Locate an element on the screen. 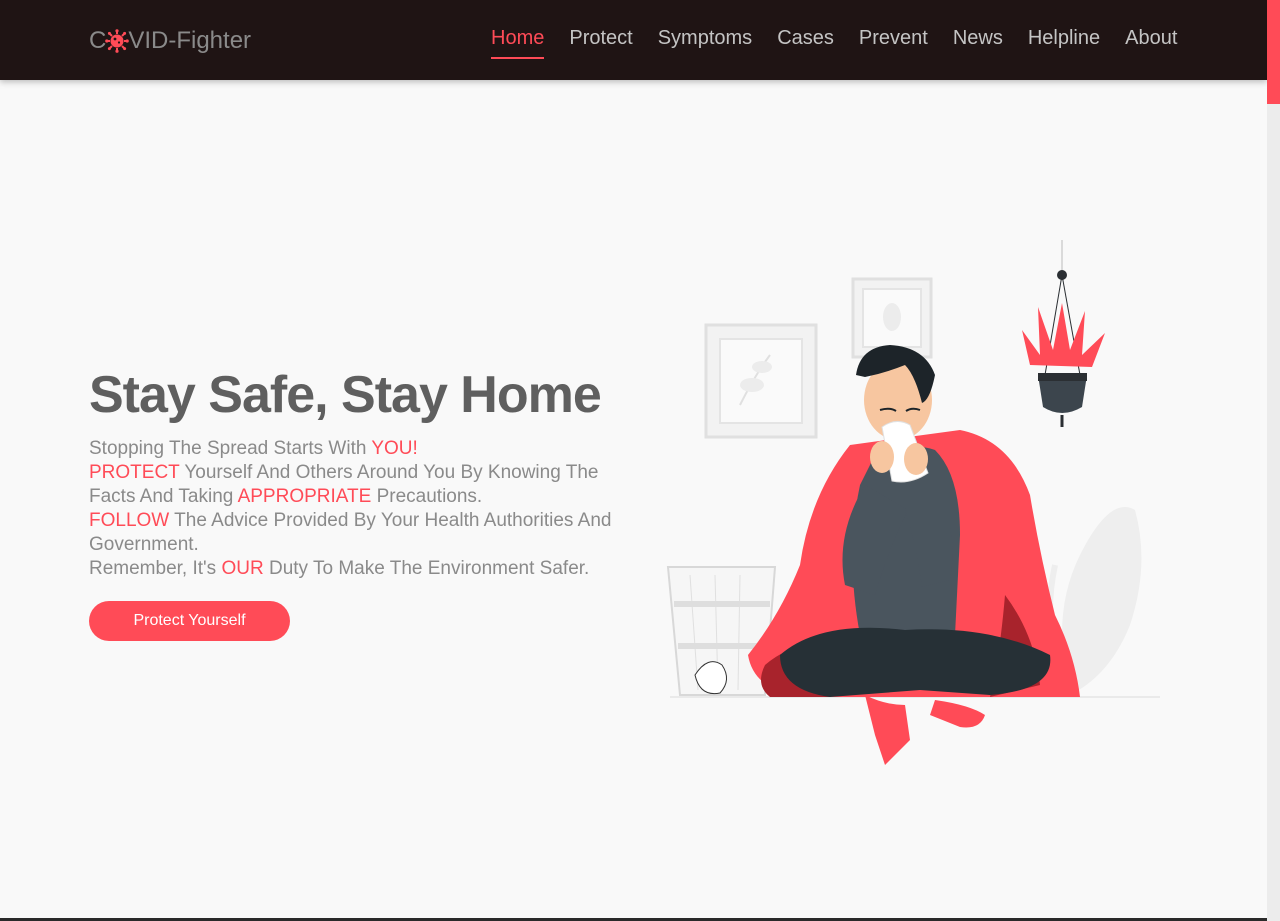 This screenshot has width=1280, height=921. protect-yourself-button: Protect Yourself is located at coordinates (189, 621).